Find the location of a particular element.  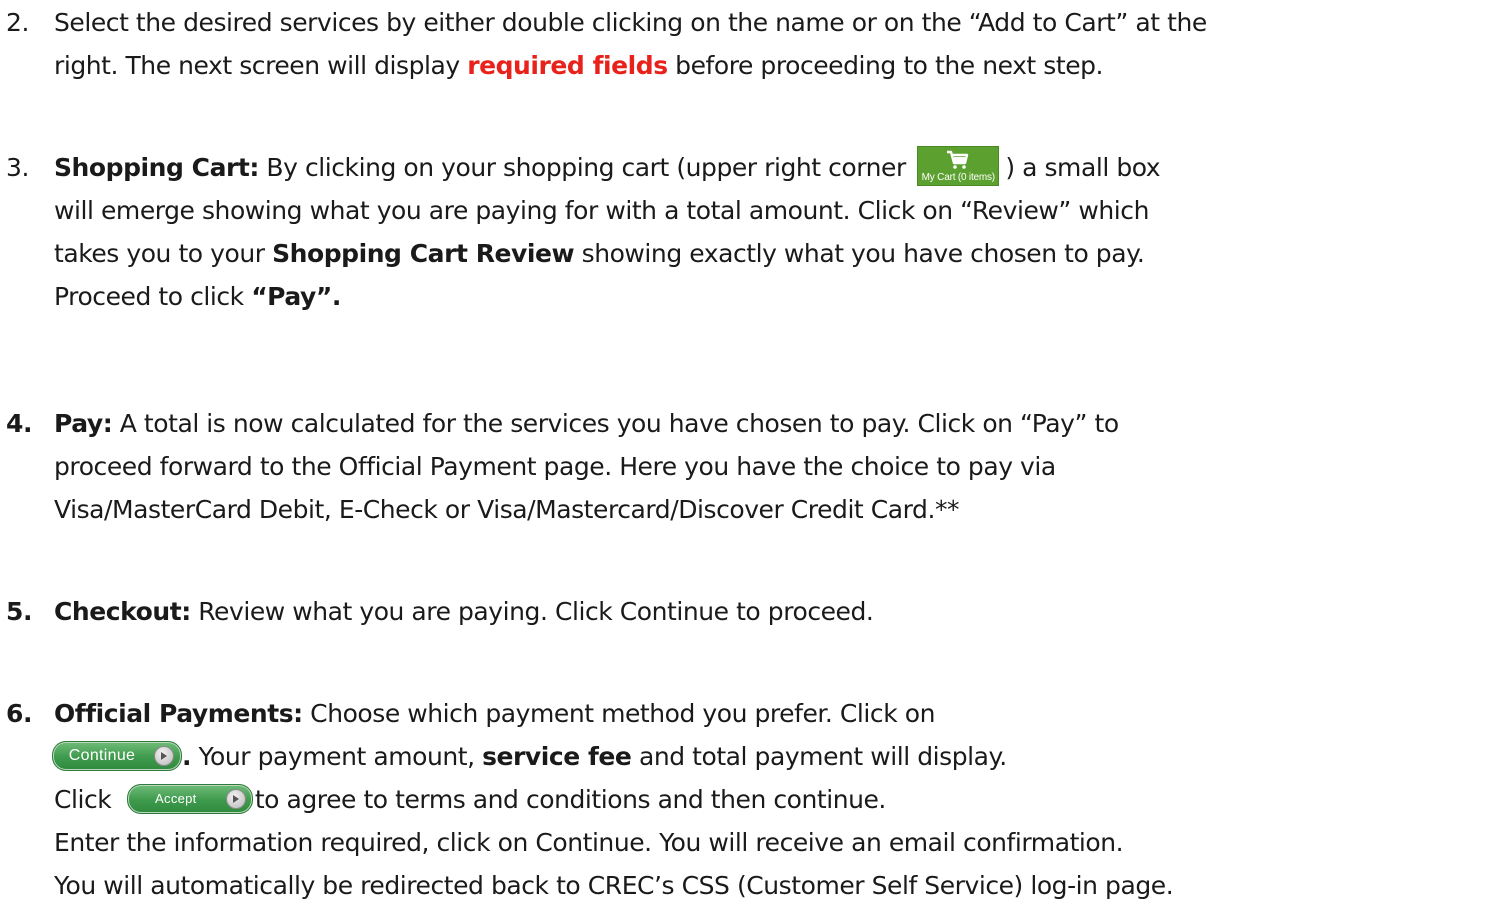

step-6-text: Click is located at coordinates (86, 799).